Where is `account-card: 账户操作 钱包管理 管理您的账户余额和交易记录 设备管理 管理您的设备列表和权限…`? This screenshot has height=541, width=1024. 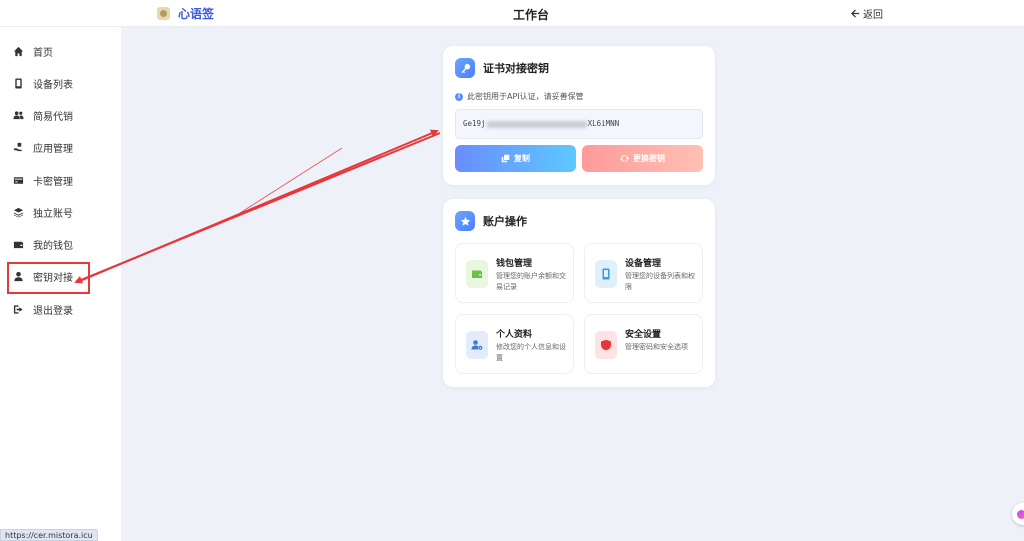 account-card: 账户操作 钱包管理 管理您的账户余额和交易记录 设备管理 管理您的设备列表和权限… is located at coordinates (579, 293).